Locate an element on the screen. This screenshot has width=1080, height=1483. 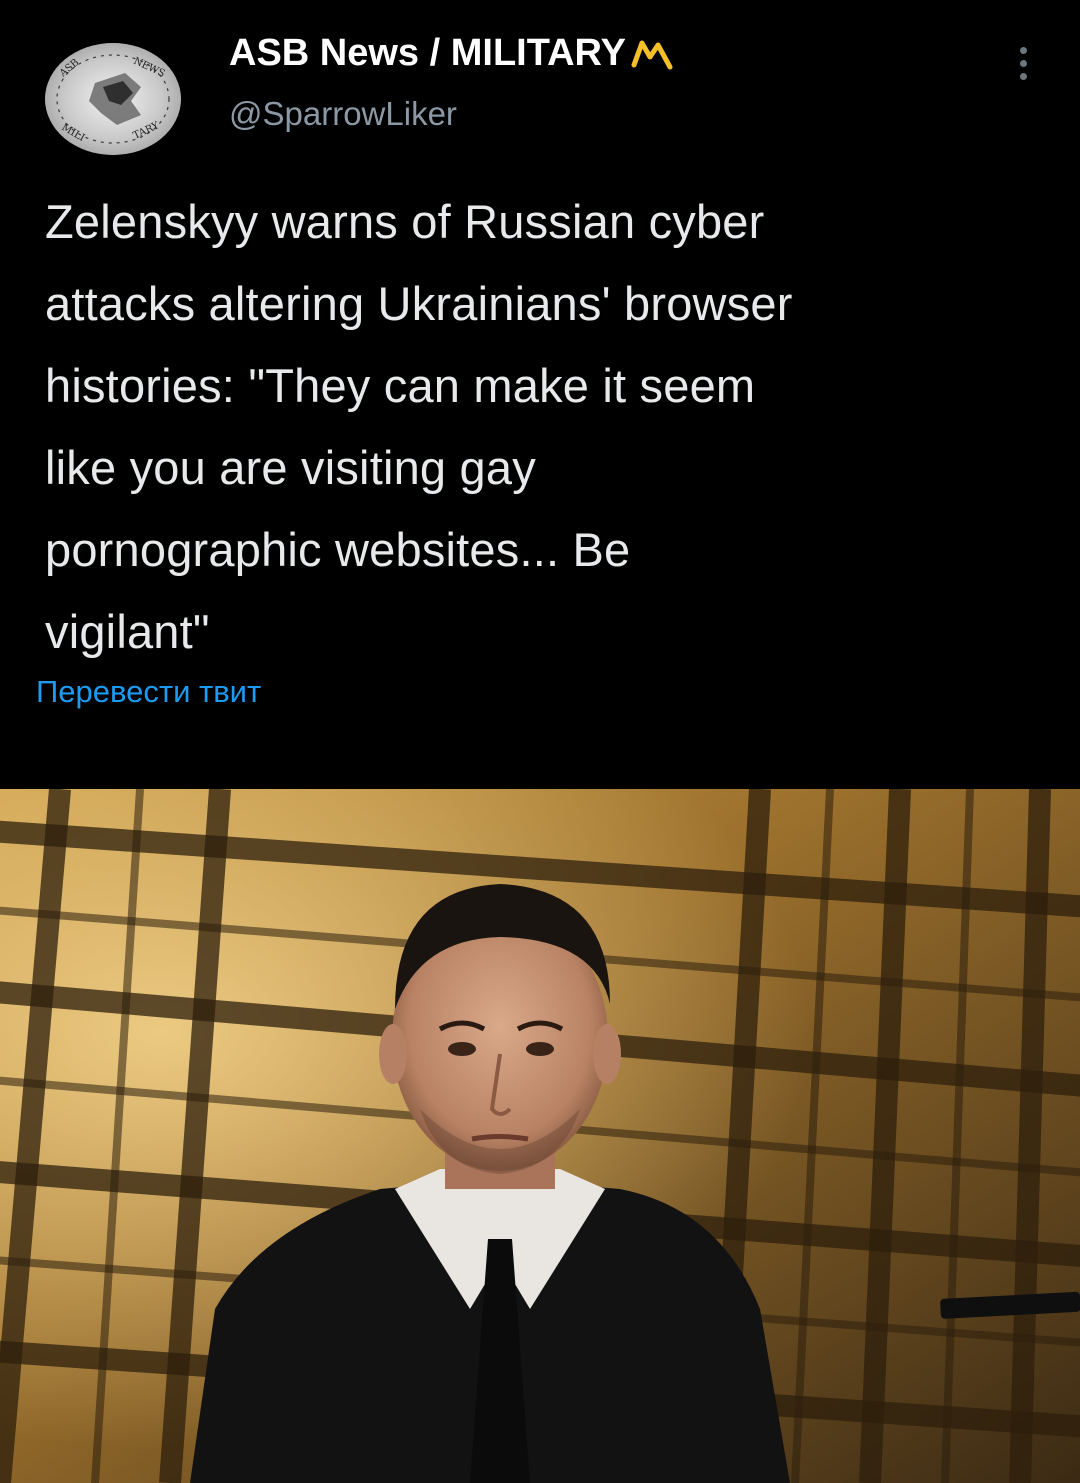
asb-news-logo-icon: ASB NEWS MILI TARY is located at coordinates (113, 99).